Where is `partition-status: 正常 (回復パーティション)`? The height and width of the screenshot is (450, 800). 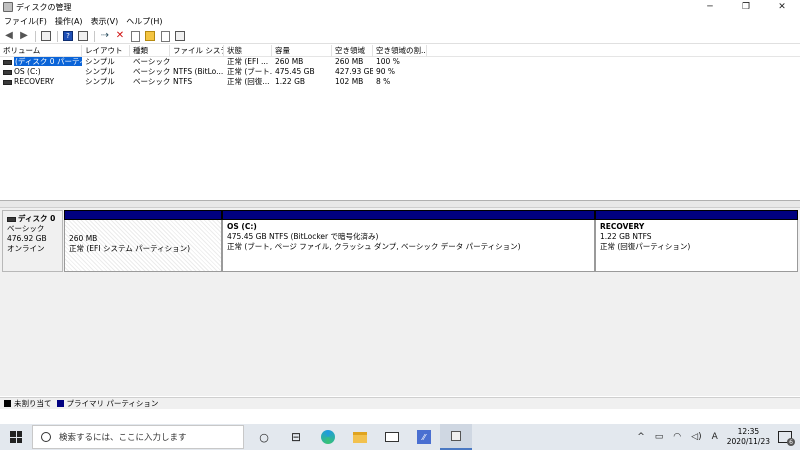 partition-status: 正常 (回復パーティション) is located at coordinates (645, 246).